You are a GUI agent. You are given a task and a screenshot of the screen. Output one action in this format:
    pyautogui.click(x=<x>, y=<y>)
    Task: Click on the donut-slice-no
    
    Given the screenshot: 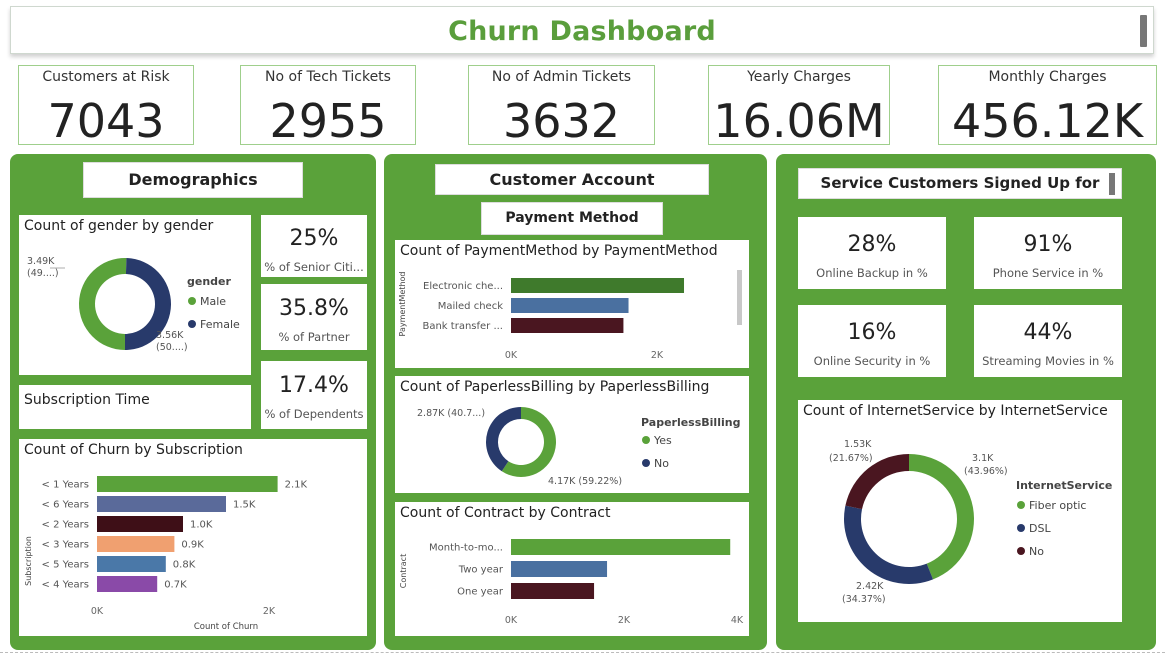 What is the action you would take?
    pyautogui.click(x=503, y=439)
    